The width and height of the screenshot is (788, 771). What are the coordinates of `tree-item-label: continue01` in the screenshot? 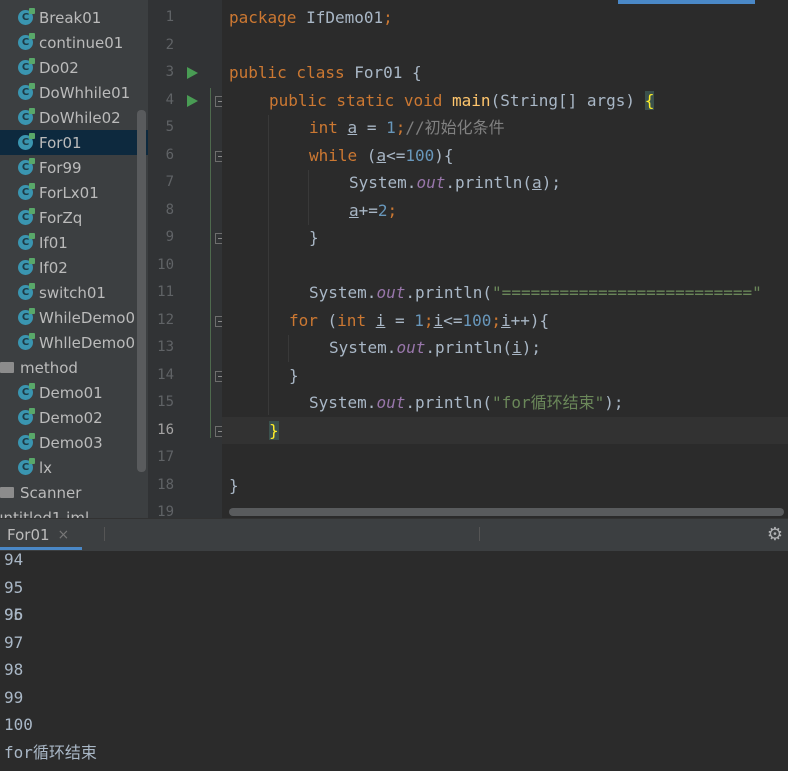 It's located at (81, 42).